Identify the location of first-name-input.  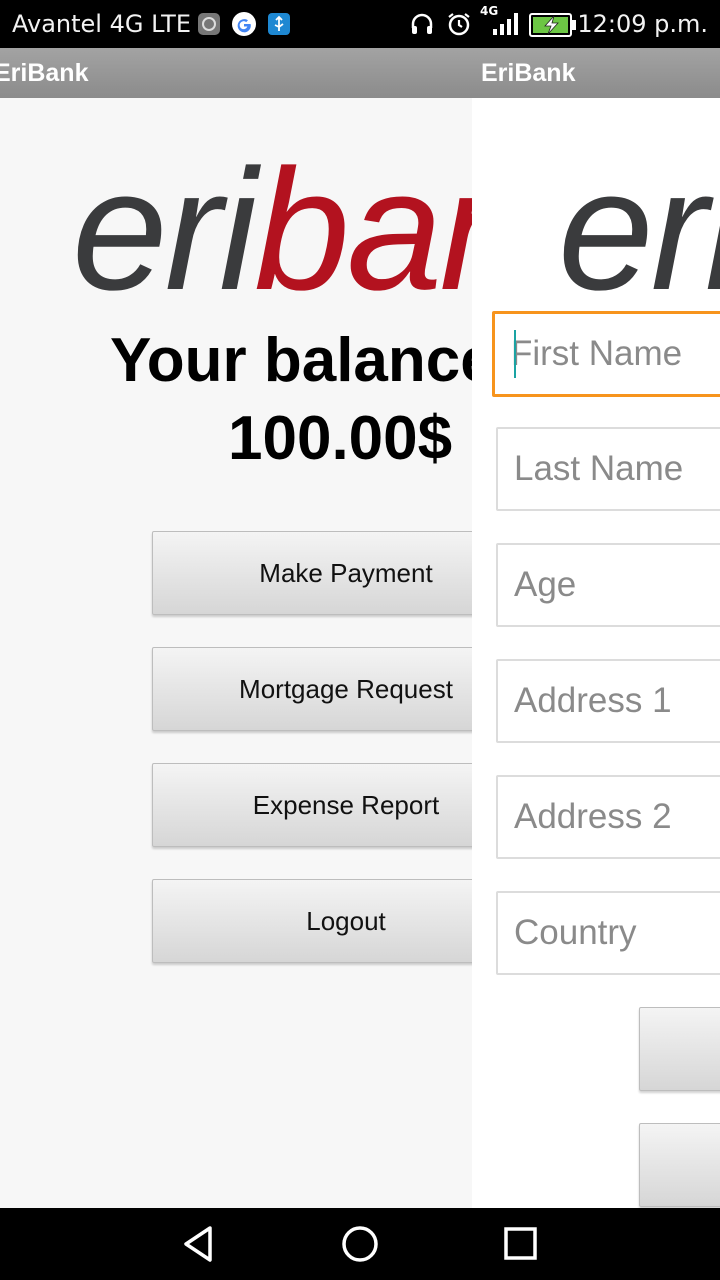
(615, 354).